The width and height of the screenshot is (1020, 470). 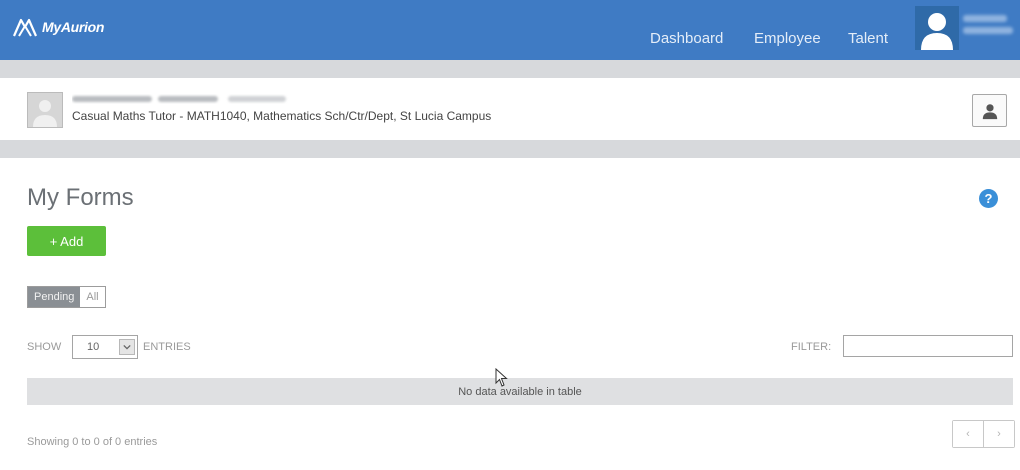 I want to click on help-icon: ?, so click(x=988, y=198).